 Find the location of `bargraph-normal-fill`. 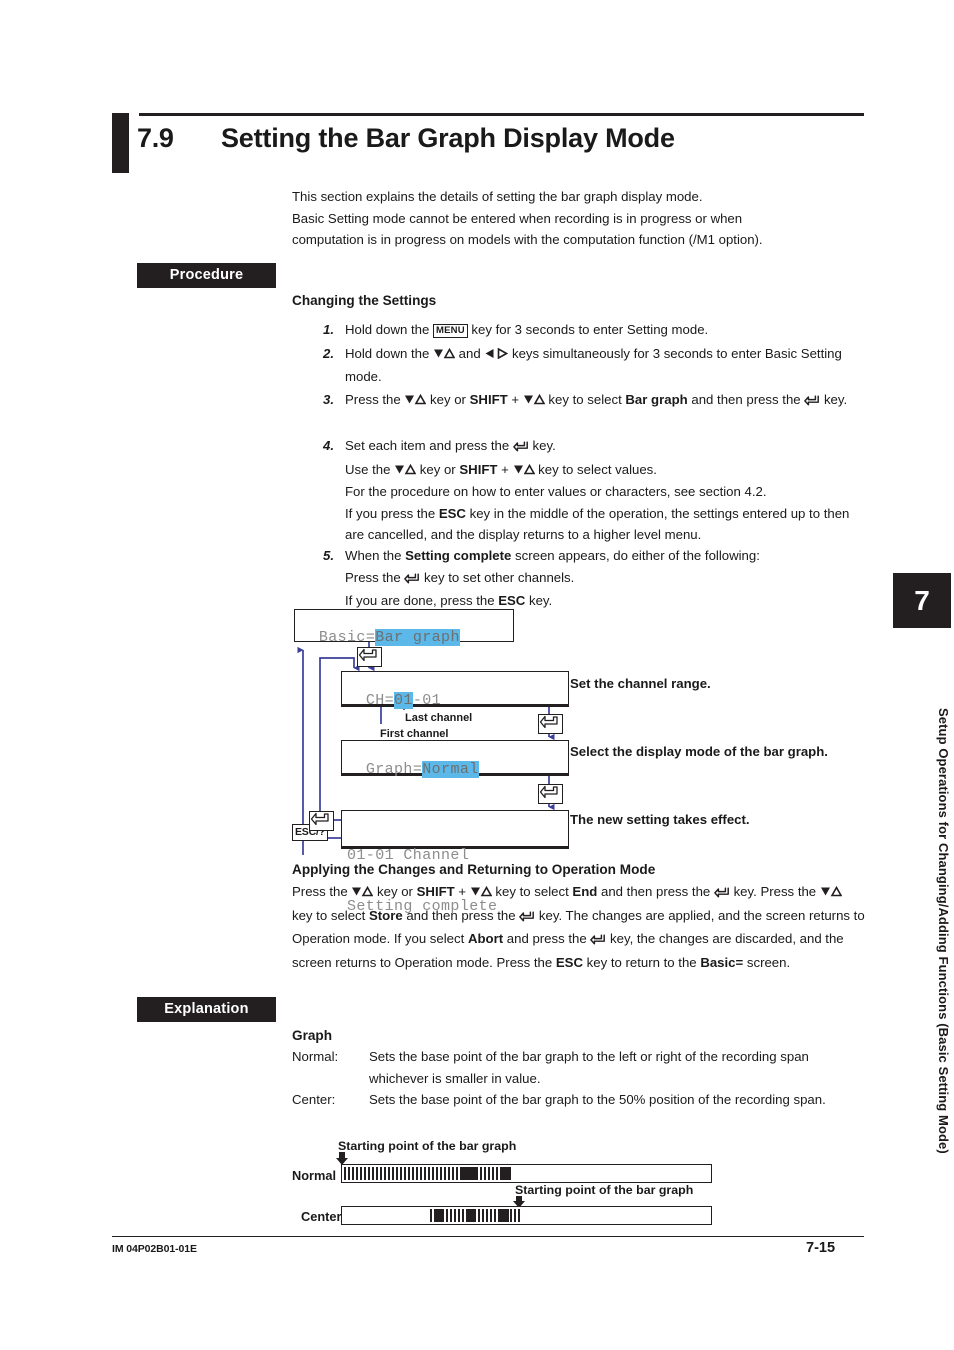

bargraph-normal-fill is located at coordinates (427, 1173).